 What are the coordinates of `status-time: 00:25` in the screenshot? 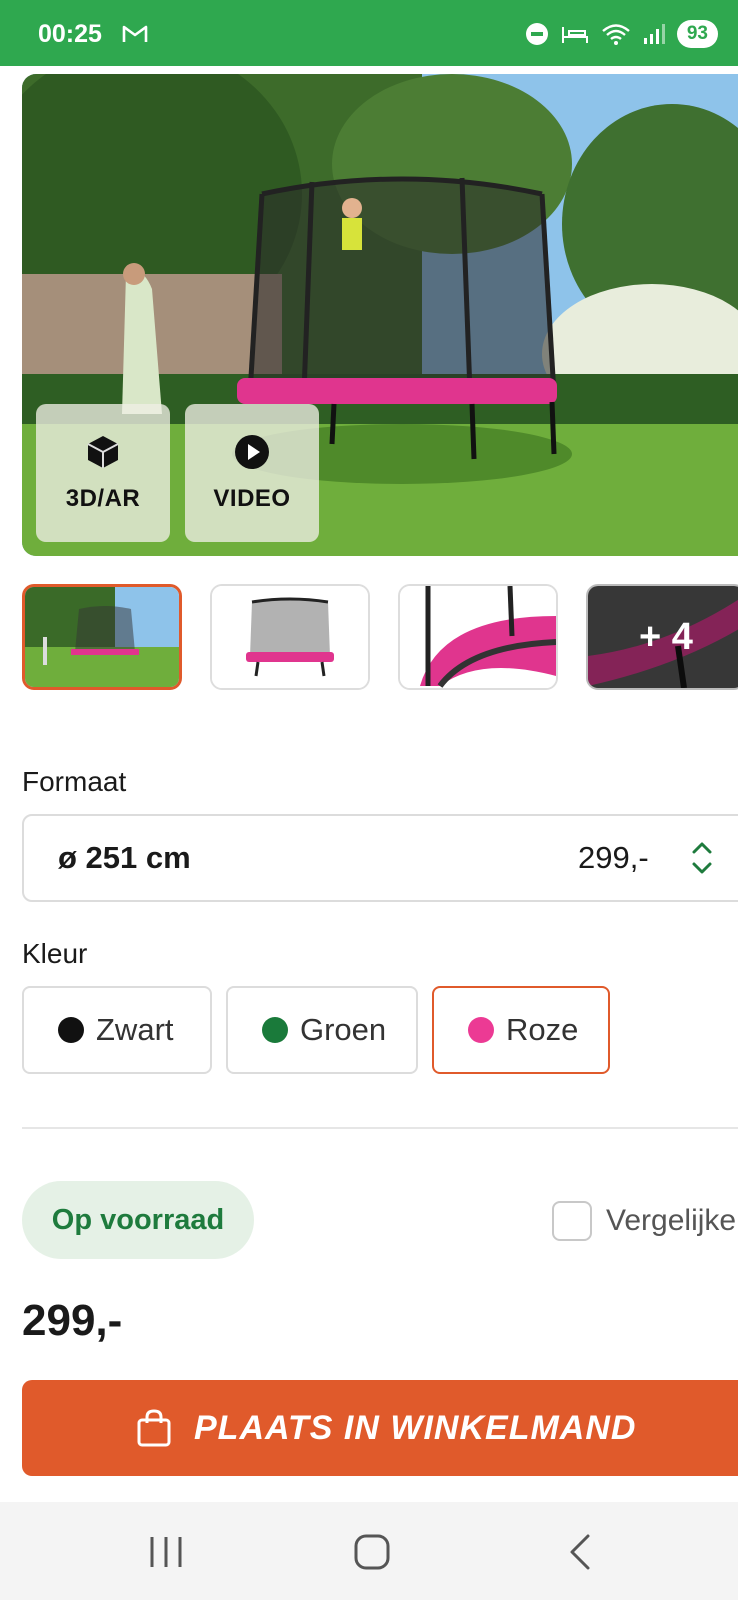 It's located at (70, 34).